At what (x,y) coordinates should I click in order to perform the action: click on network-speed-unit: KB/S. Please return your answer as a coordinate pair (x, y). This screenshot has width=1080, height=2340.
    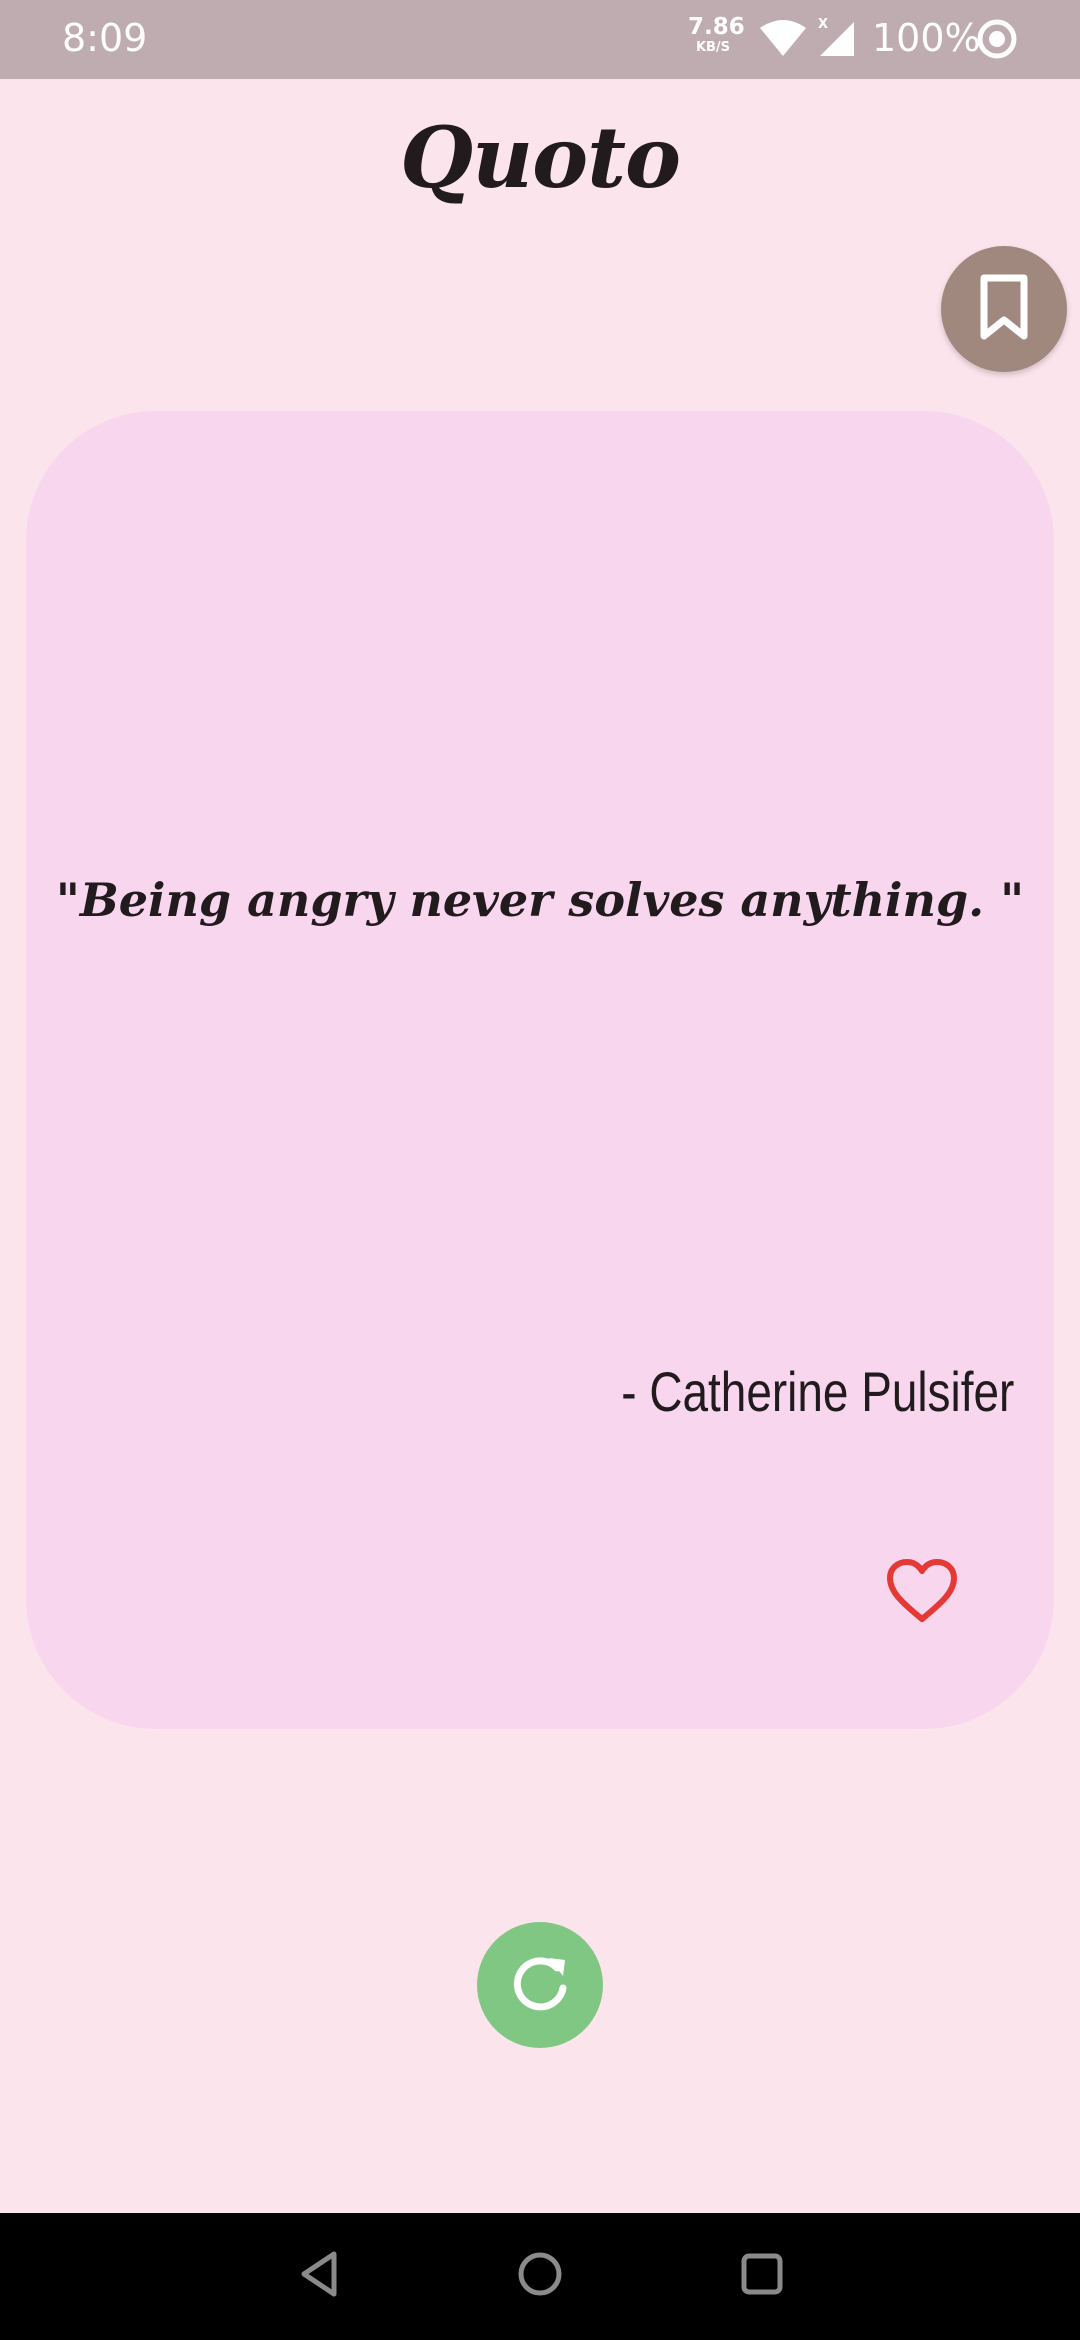
    Looking at the image, I should click on (713, 47).